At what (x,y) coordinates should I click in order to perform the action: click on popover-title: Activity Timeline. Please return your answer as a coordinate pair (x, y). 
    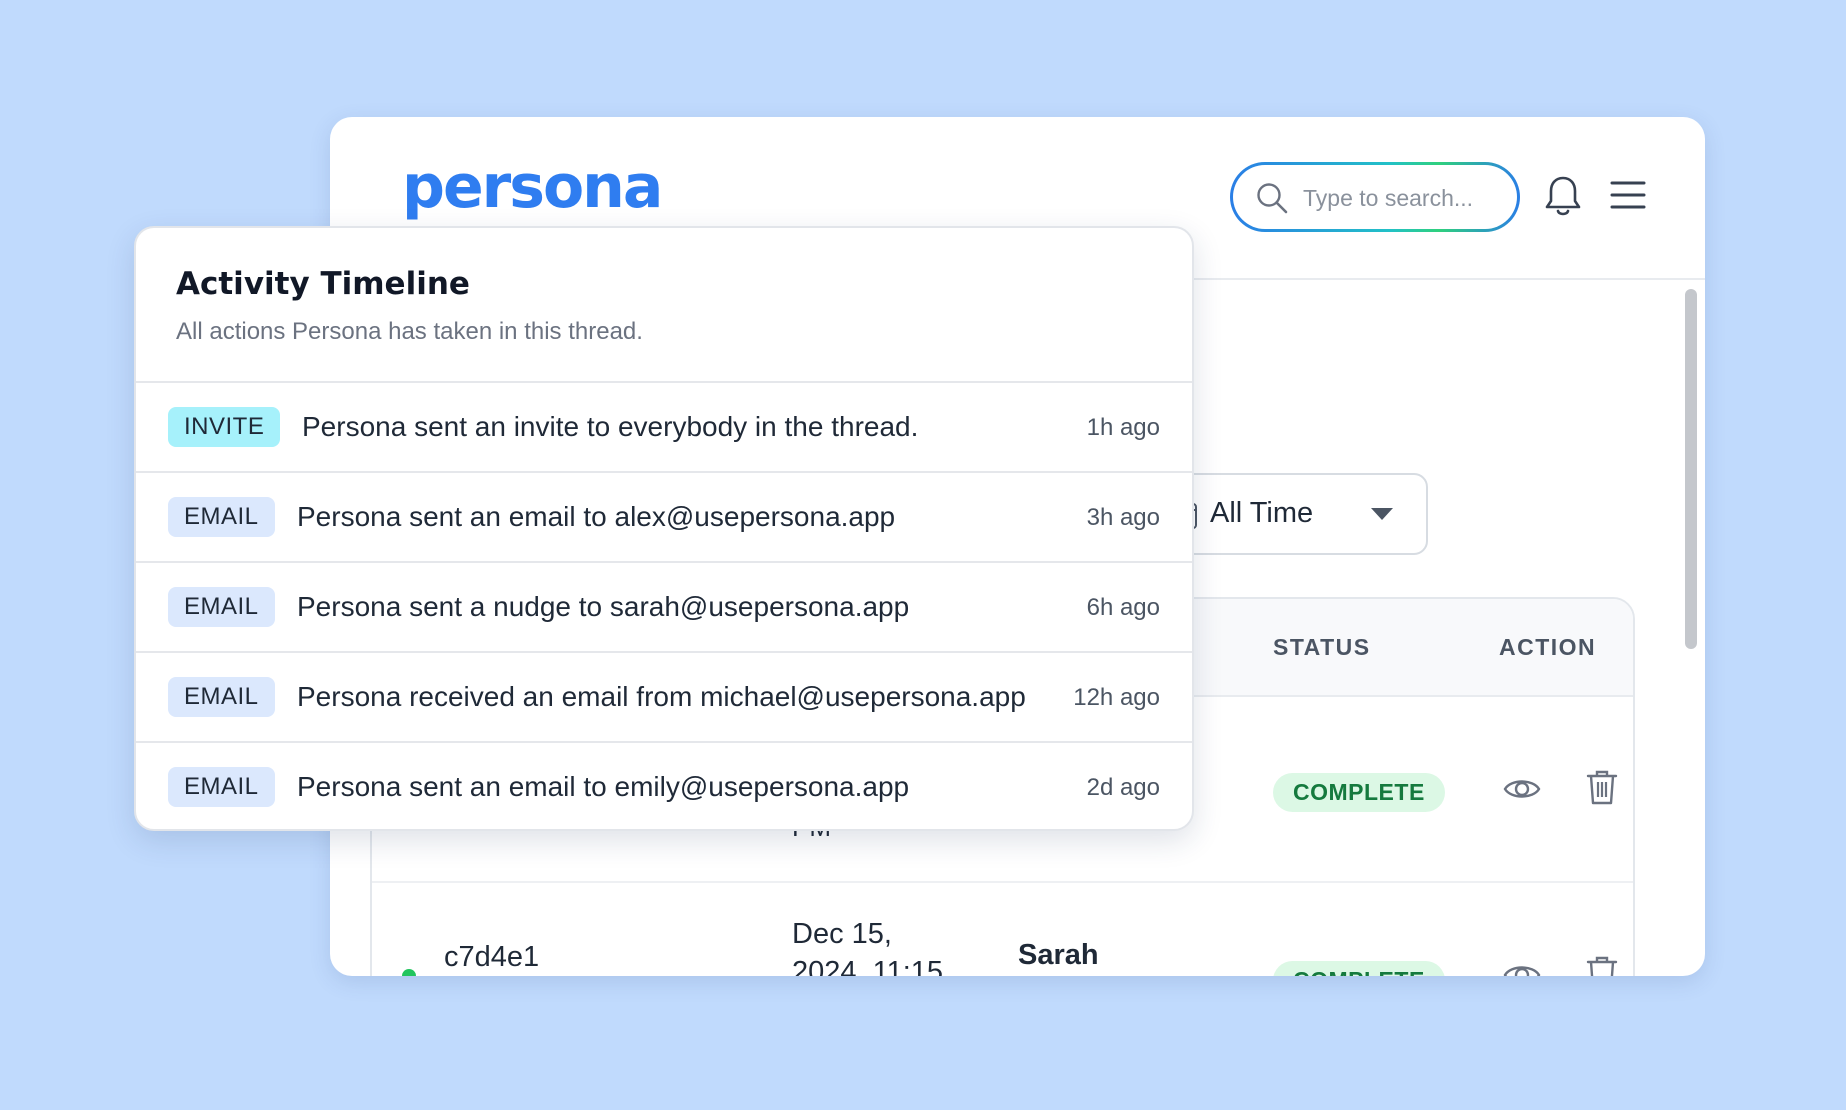
    Looking at the image, I should click on (323, 284).